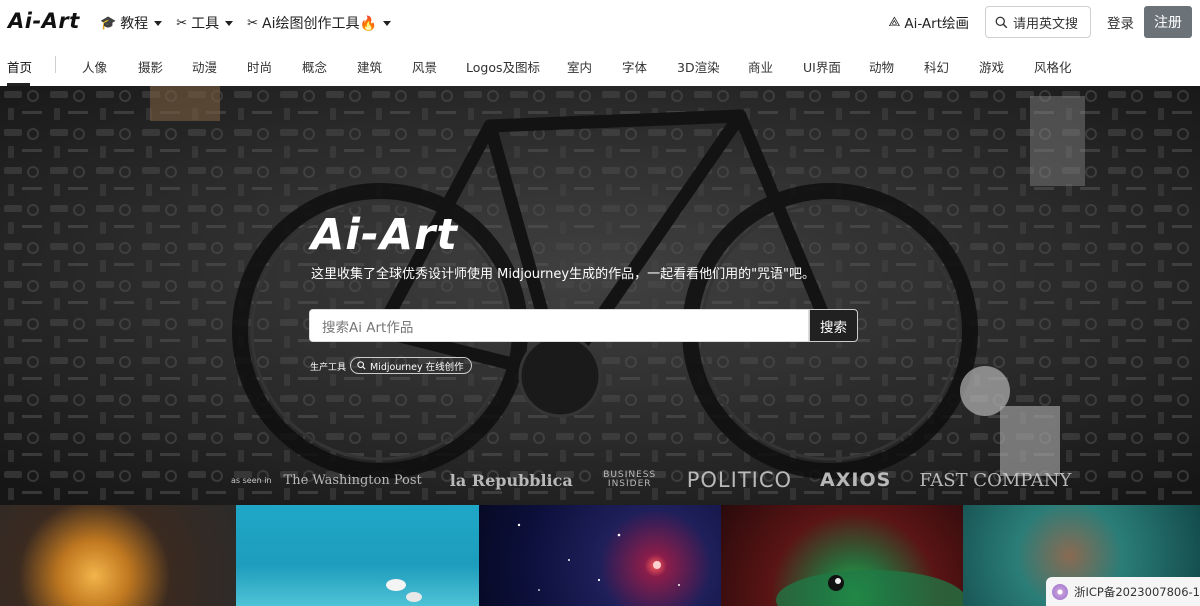 The height and width of the screenshot is (606, 1200). What do you see at coordinates (511, 480) in the screenshot?
I see `press-logo-repubblica: la Repubblica` at bounding box center [511, 480].